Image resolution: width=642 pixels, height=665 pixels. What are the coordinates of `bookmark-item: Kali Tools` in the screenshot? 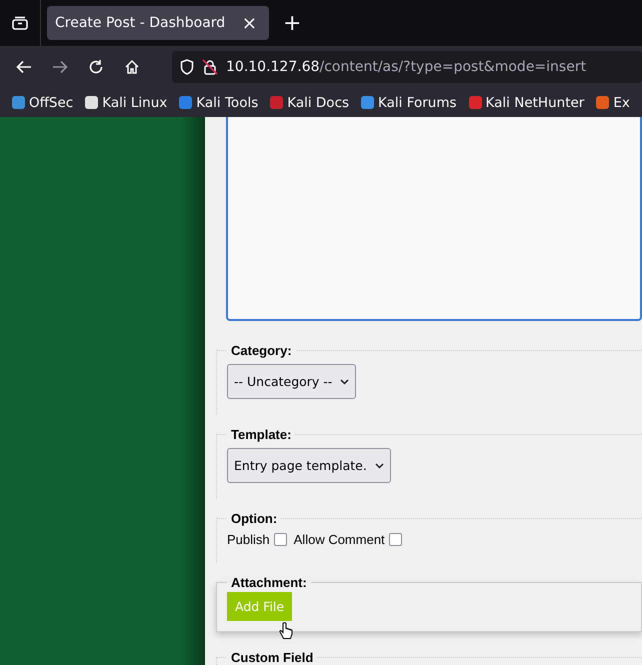 It's located at (218, 102).